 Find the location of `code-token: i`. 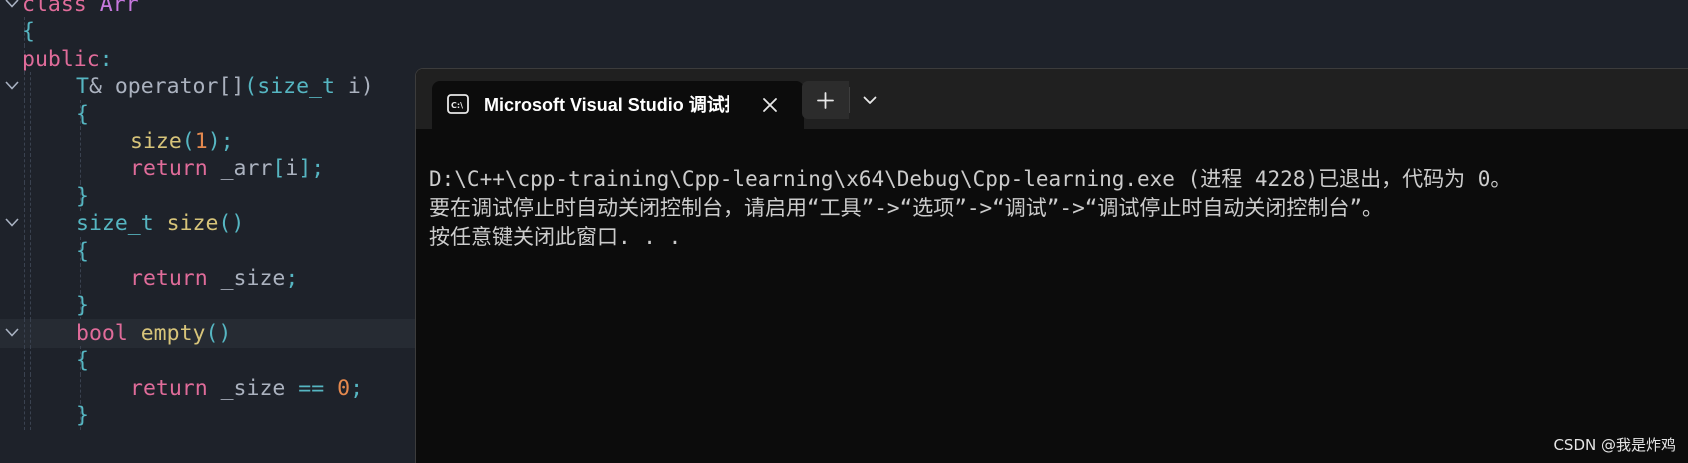

code-token: i is located at coordinates (292, 169).